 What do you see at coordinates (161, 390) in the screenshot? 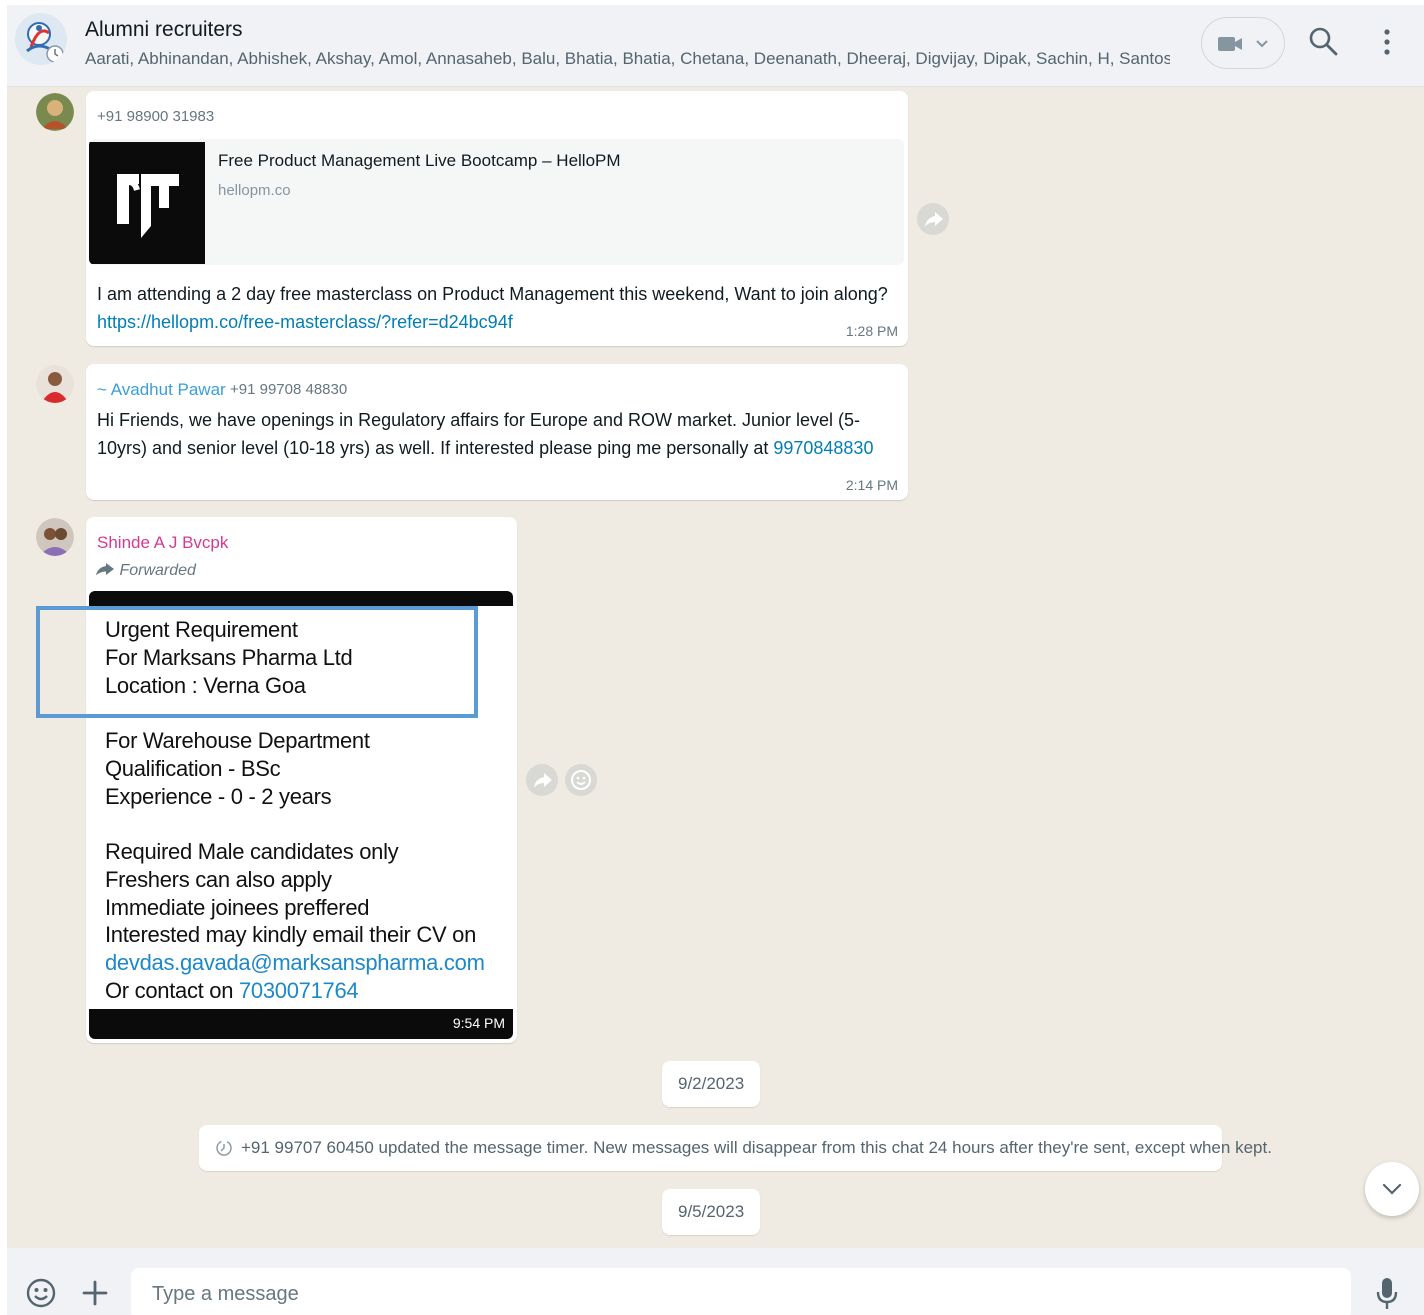
I see `sender-name: ~ Avadhut Pawar` at bounding box center [161, 390].